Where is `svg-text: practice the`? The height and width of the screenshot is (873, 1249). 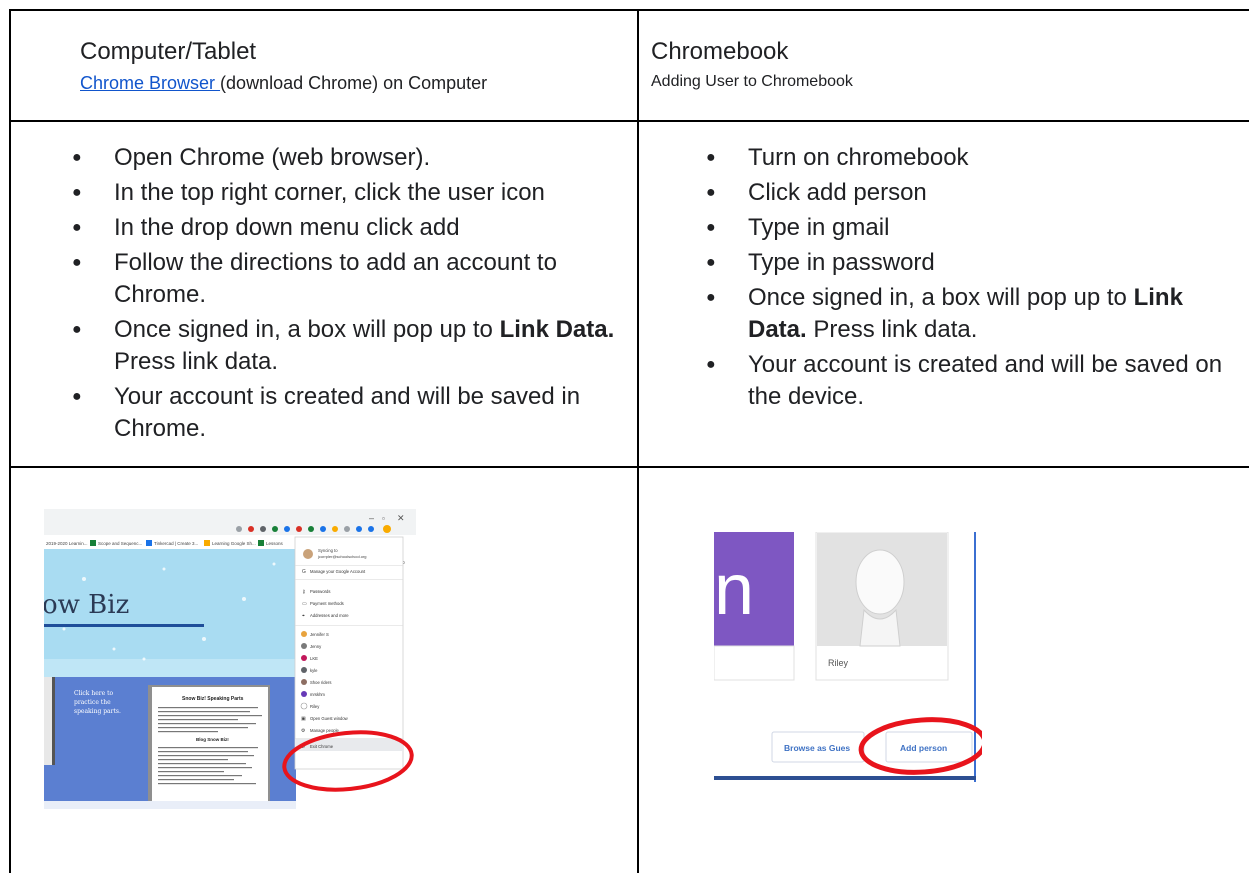 svg-text: practice the is located at coordinates (92, 702).